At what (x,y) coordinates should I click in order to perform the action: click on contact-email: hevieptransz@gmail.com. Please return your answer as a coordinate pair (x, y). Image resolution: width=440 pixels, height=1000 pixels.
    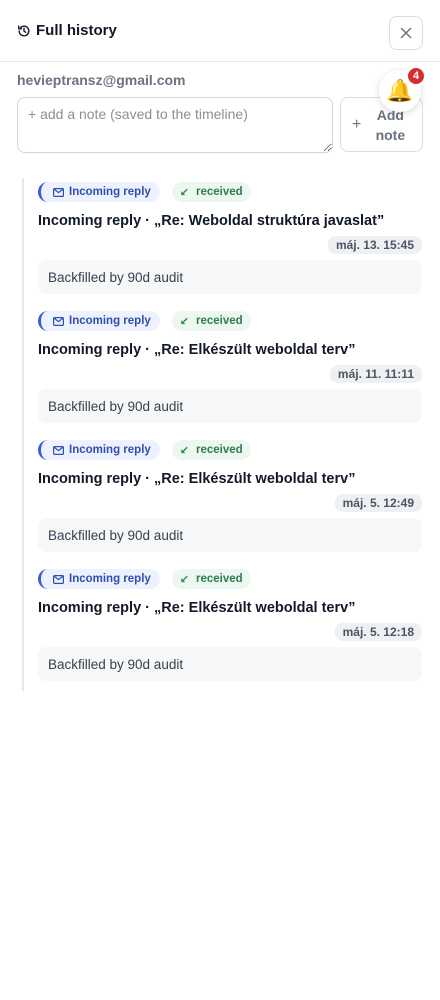
    Looking at the image, I should click on (101, 80).